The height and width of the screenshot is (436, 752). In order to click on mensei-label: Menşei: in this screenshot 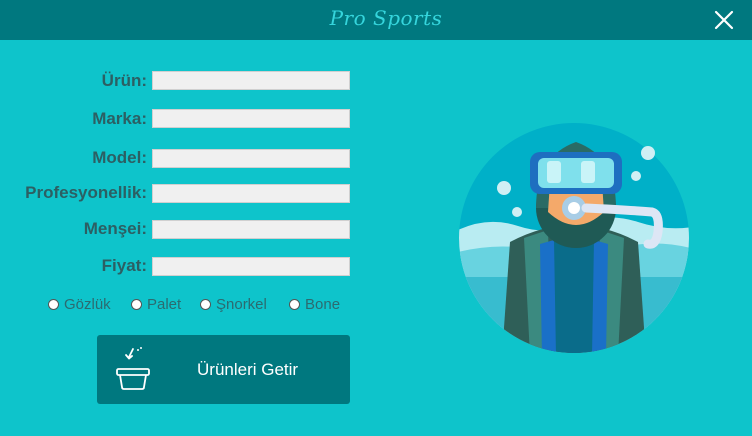, I will do `click(115, 228)`.